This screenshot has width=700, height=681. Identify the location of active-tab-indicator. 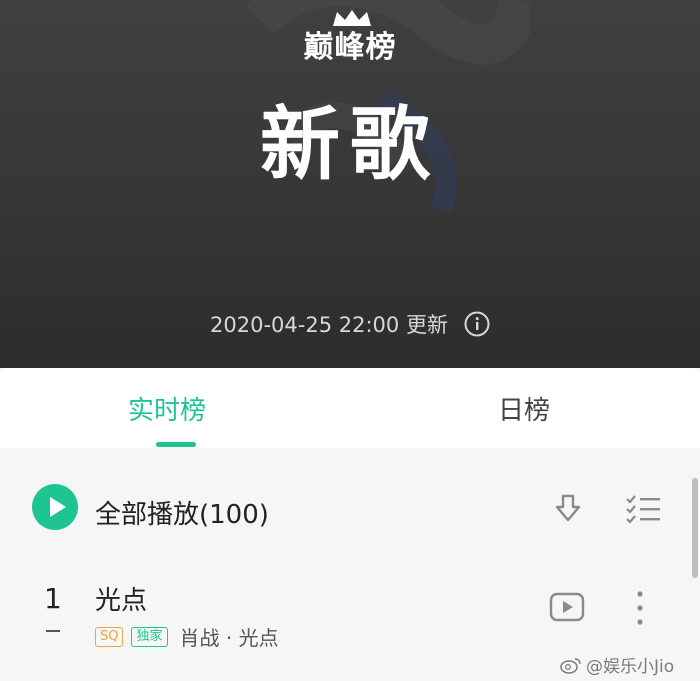
(176, 444).